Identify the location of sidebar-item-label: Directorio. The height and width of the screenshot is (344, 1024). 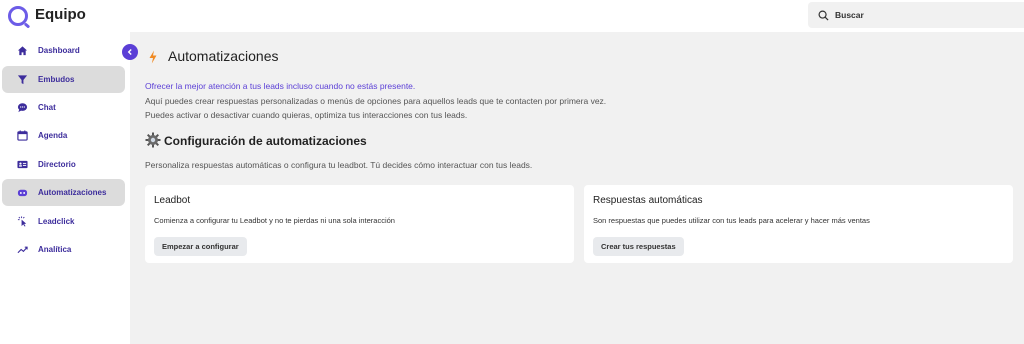
(57, 164).